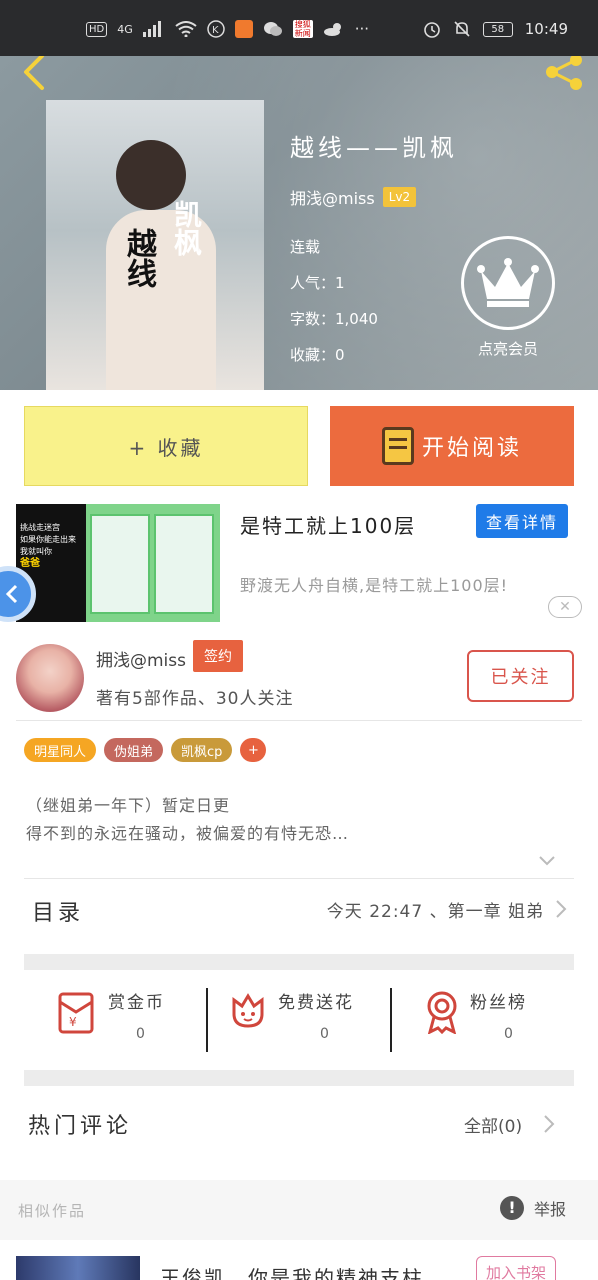 Image resolution: width=598 pixels, height=1280 pixels. What do you see at coordinates (462, 29) in the screenshot?
I see `mute-icon` at bounding box center [462, 29].